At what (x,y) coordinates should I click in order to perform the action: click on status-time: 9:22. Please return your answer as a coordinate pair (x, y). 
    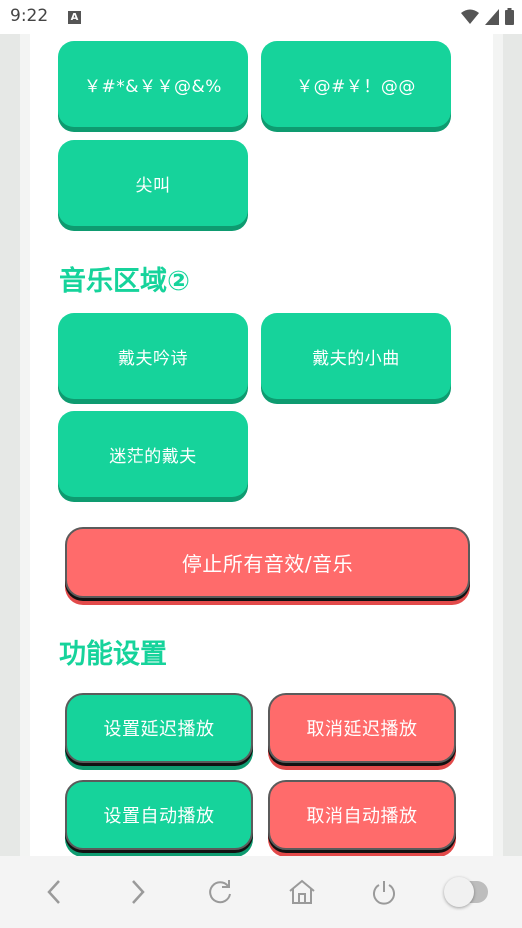
    Looking at the image, I should click on (29, 16).